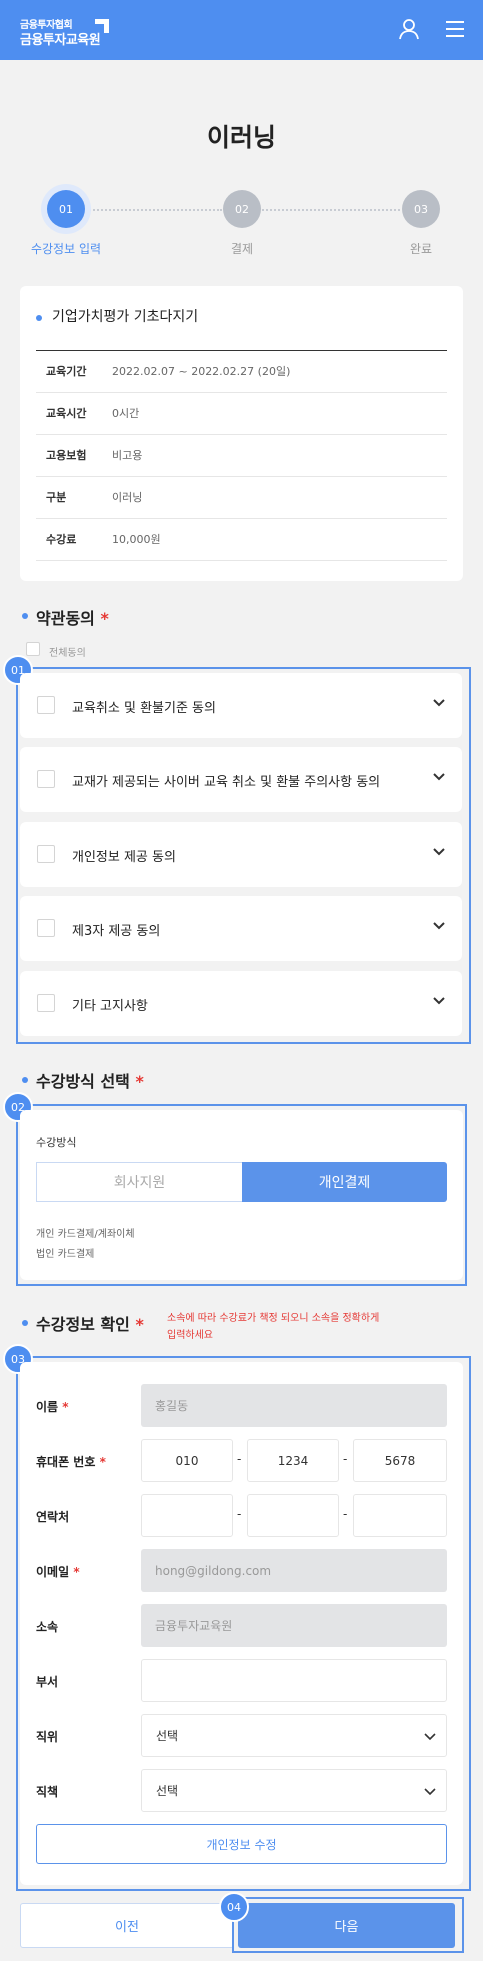  I want to click on info-section-title: 수강정보 확인 *, so click(90, 1323).